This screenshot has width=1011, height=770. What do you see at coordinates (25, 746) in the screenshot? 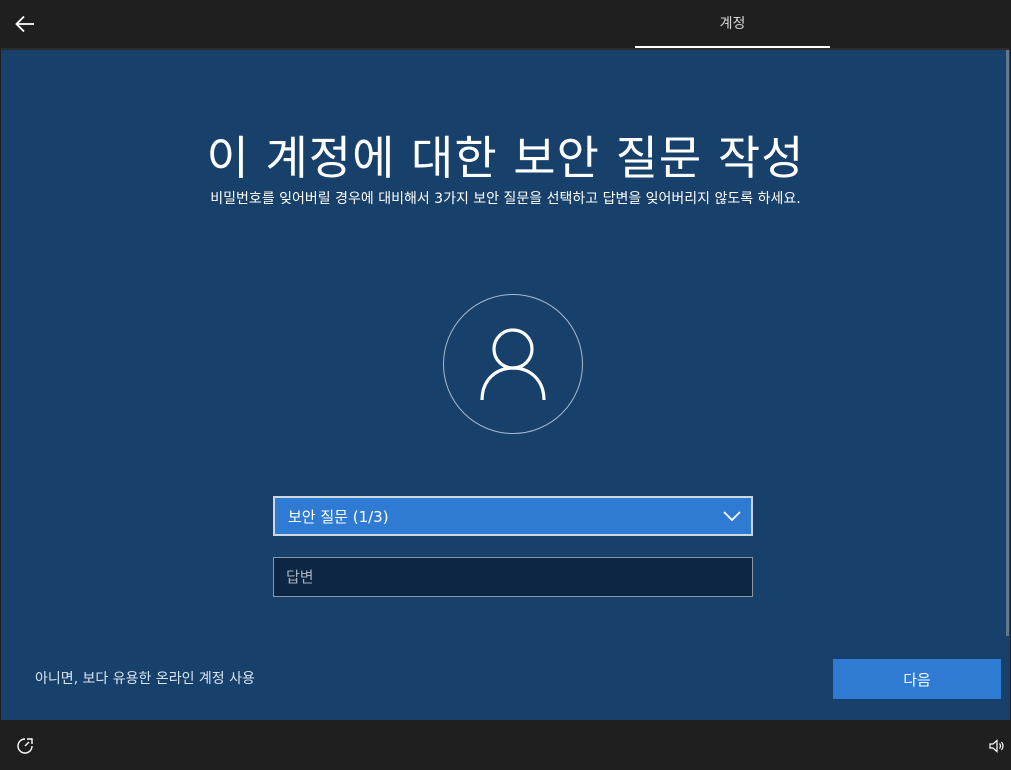
I see `ease-of-access-icon` at bounding box center [25, 746].